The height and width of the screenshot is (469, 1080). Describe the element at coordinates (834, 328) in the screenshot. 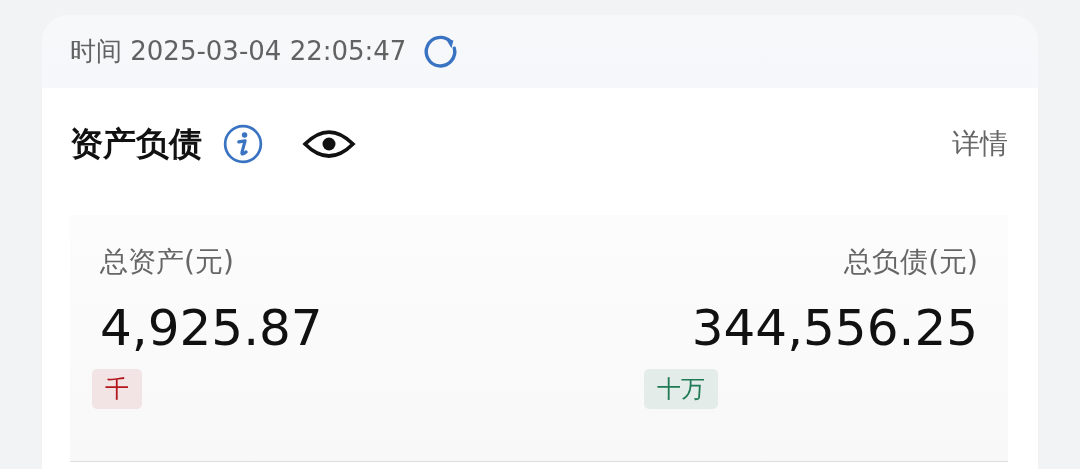

I see `total-amount: 344,556.25` at that location.